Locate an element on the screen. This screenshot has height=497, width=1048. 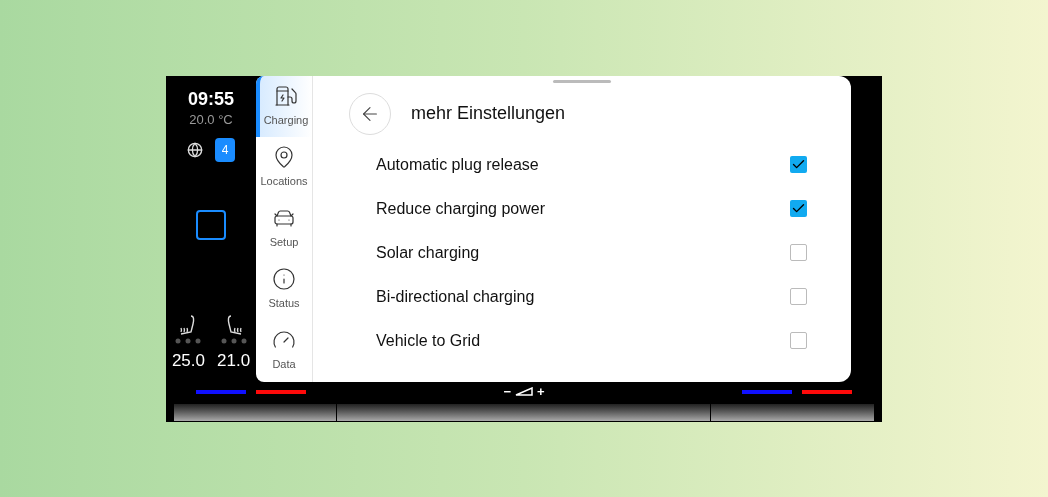
sidebar-tab: Status is located at coordinates (284, 289).